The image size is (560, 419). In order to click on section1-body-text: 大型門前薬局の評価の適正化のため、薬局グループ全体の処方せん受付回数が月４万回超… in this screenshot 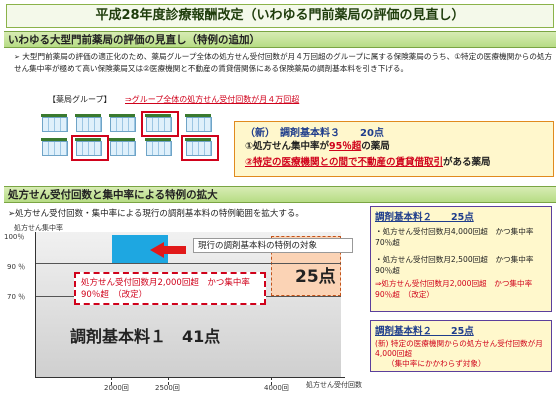, I will do `click(283, 62)`.